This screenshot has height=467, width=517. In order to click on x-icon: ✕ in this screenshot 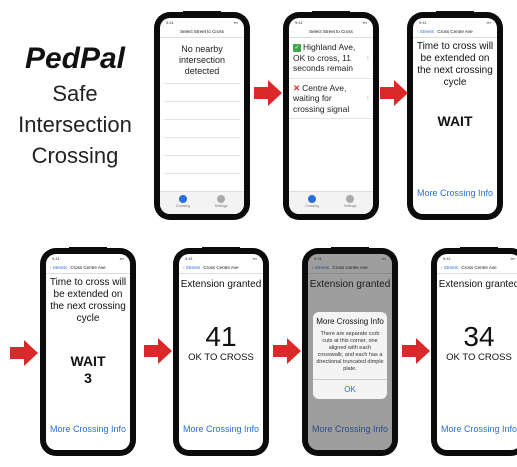, I will do `click(297, 87)`.